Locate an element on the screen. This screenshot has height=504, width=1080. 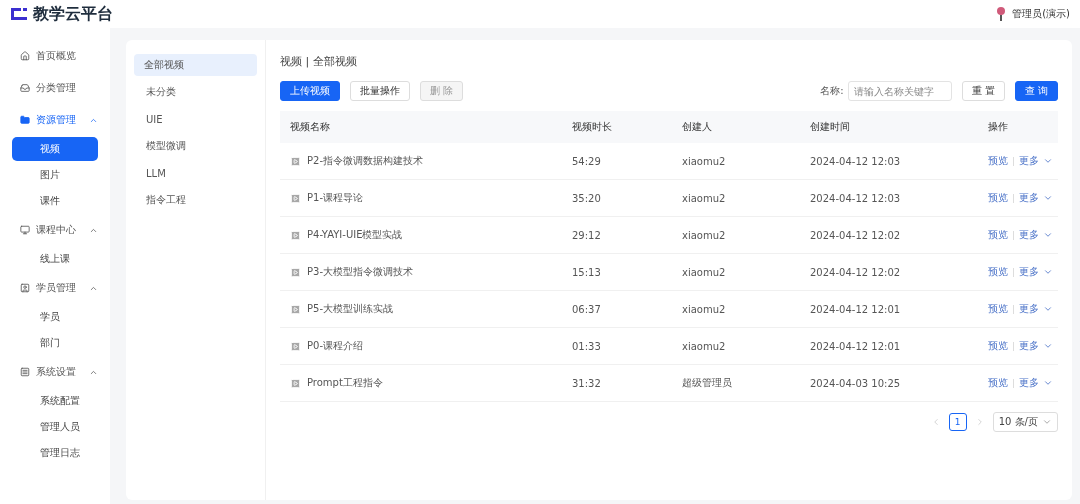
video-name: P1-课程导论 is located at coordinates (335, 198).